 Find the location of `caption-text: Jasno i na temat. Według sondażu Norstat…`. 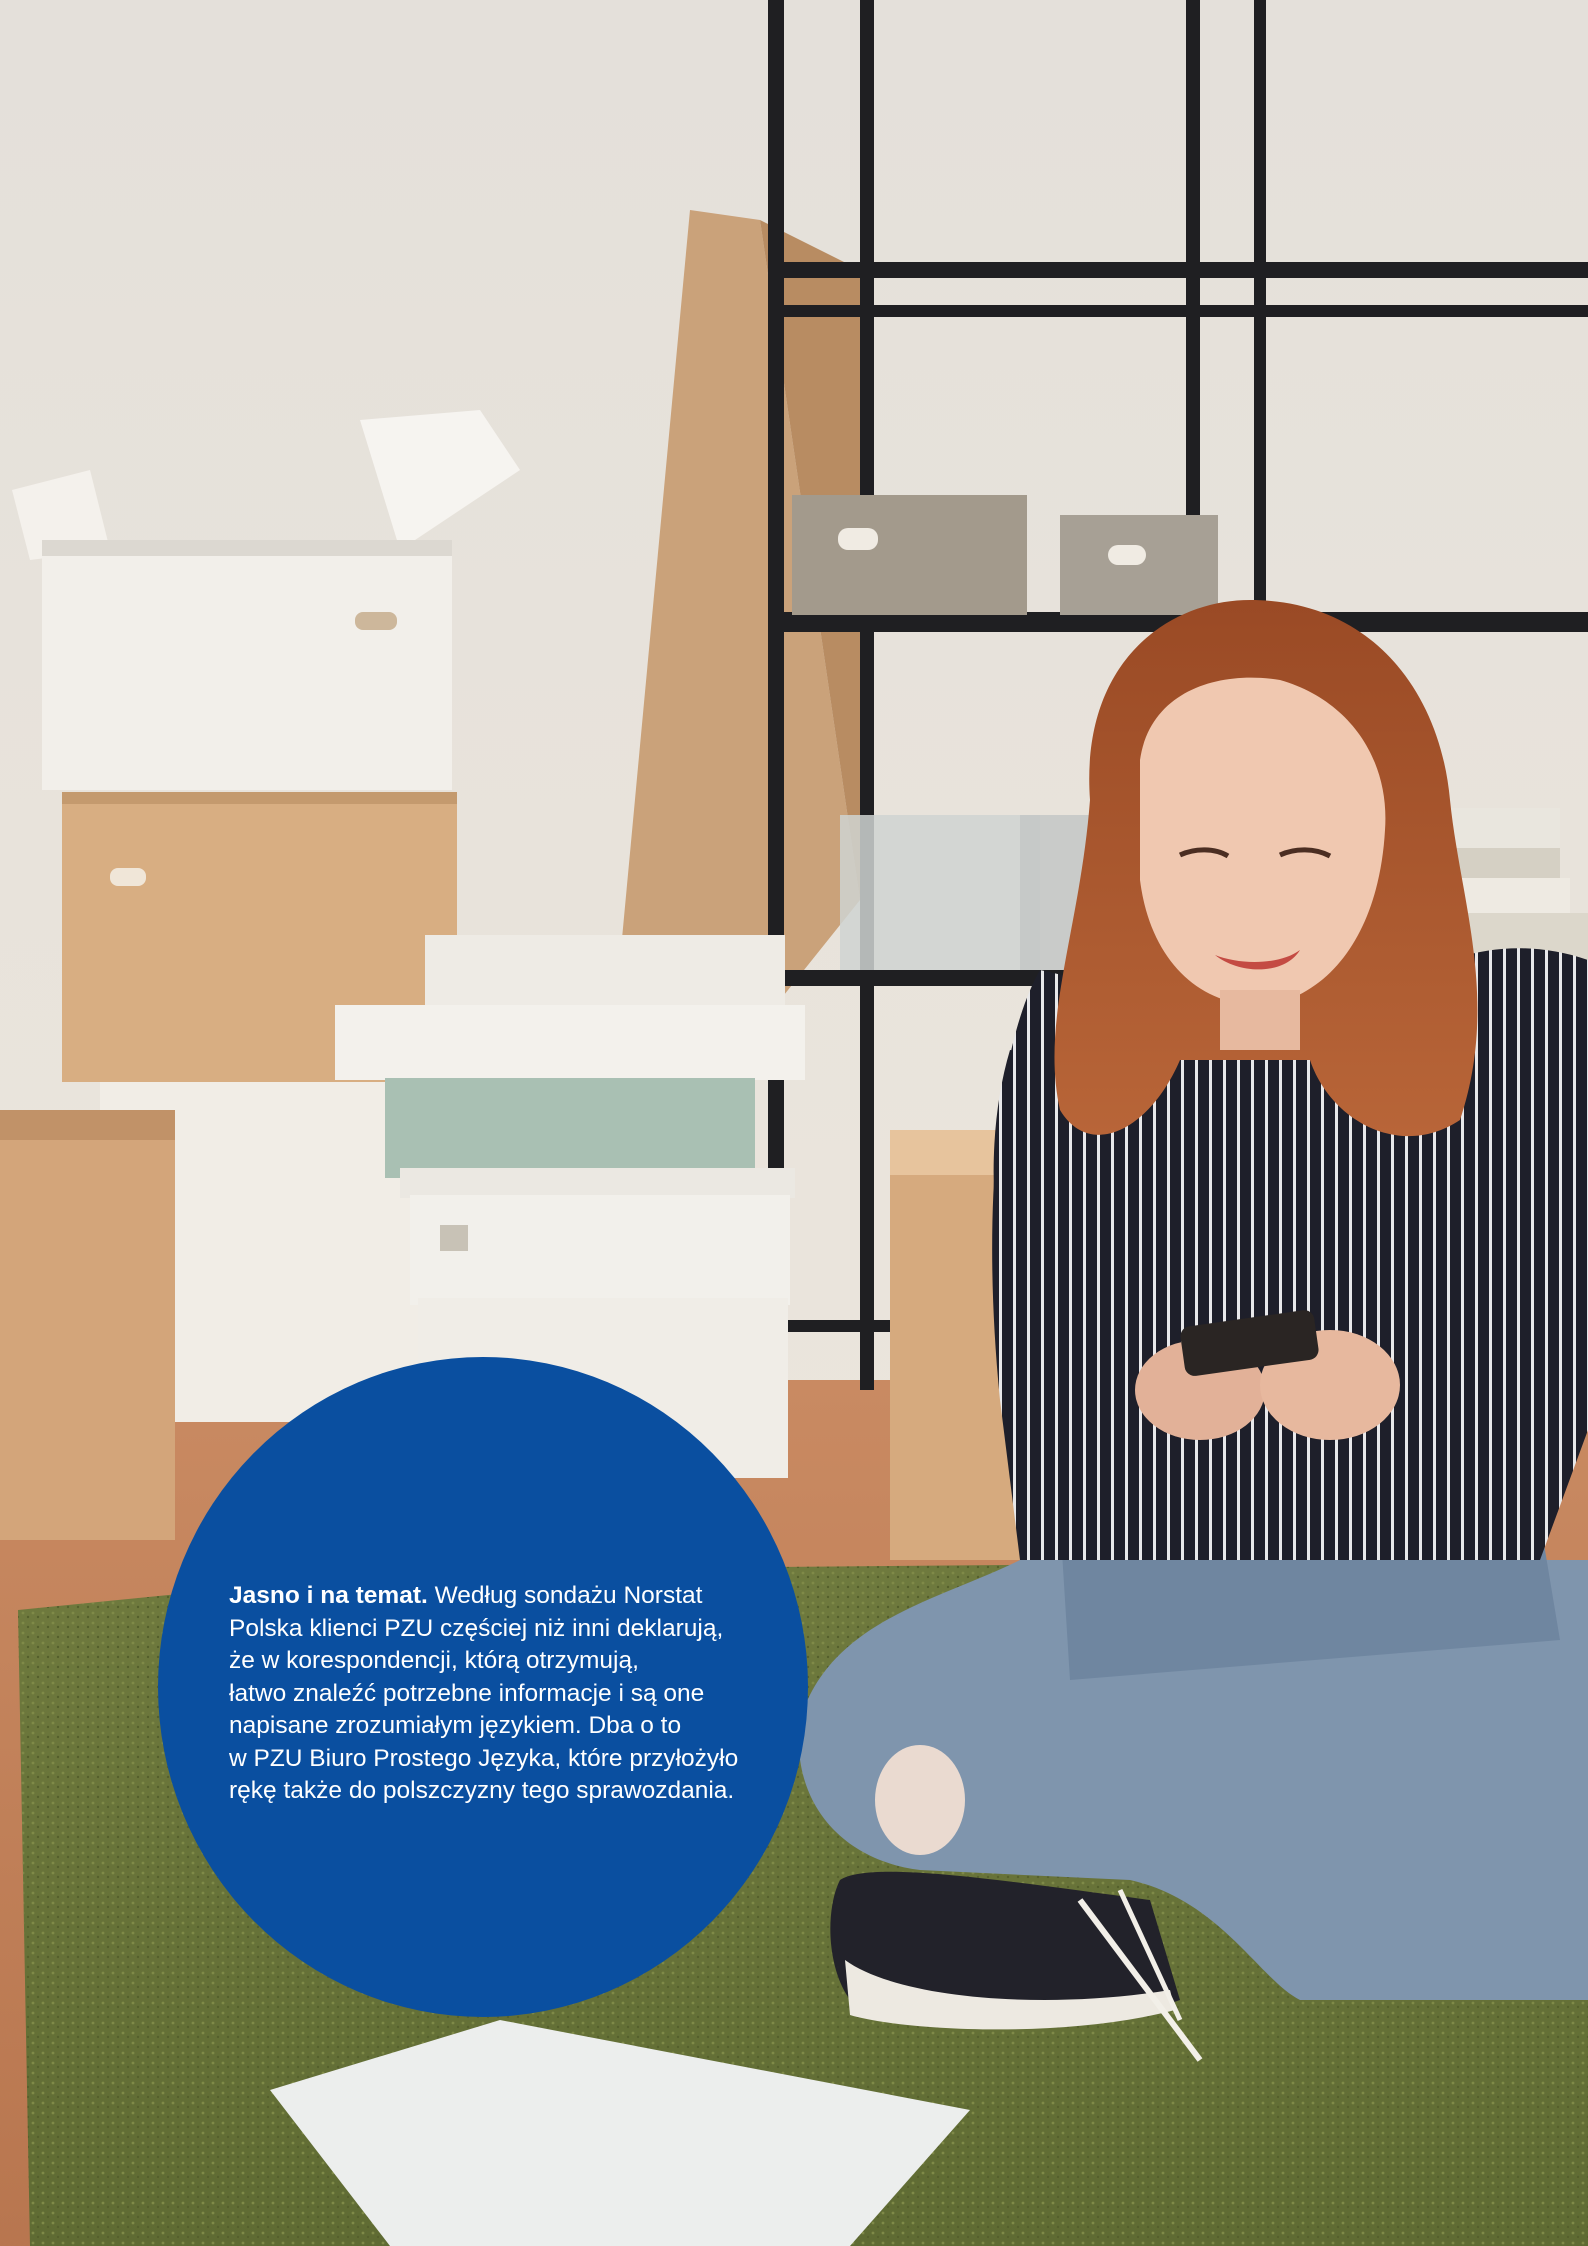

caption-text: Jasno i na temat. Według sondażu Norstat… is located at coordinates (499, 1694).